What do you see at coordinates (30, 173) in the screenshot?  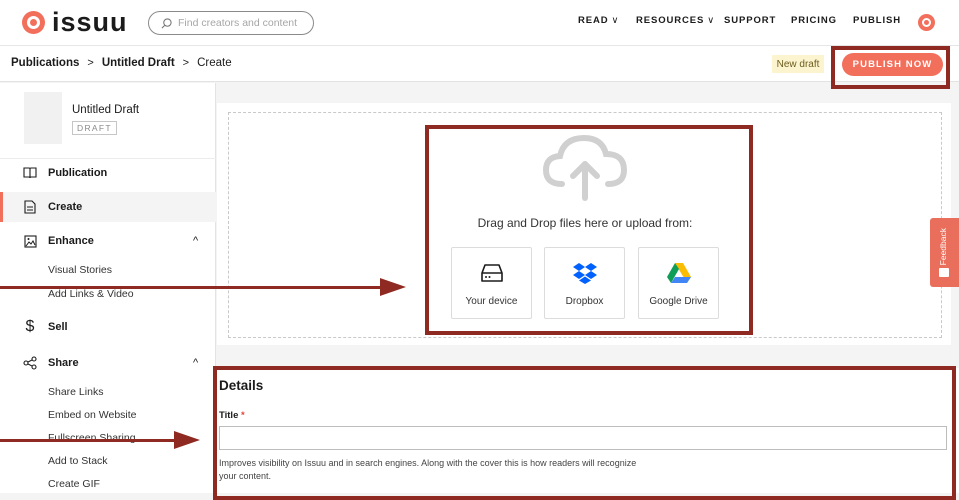 I see `book-icon` at bounding box center [30, 173].